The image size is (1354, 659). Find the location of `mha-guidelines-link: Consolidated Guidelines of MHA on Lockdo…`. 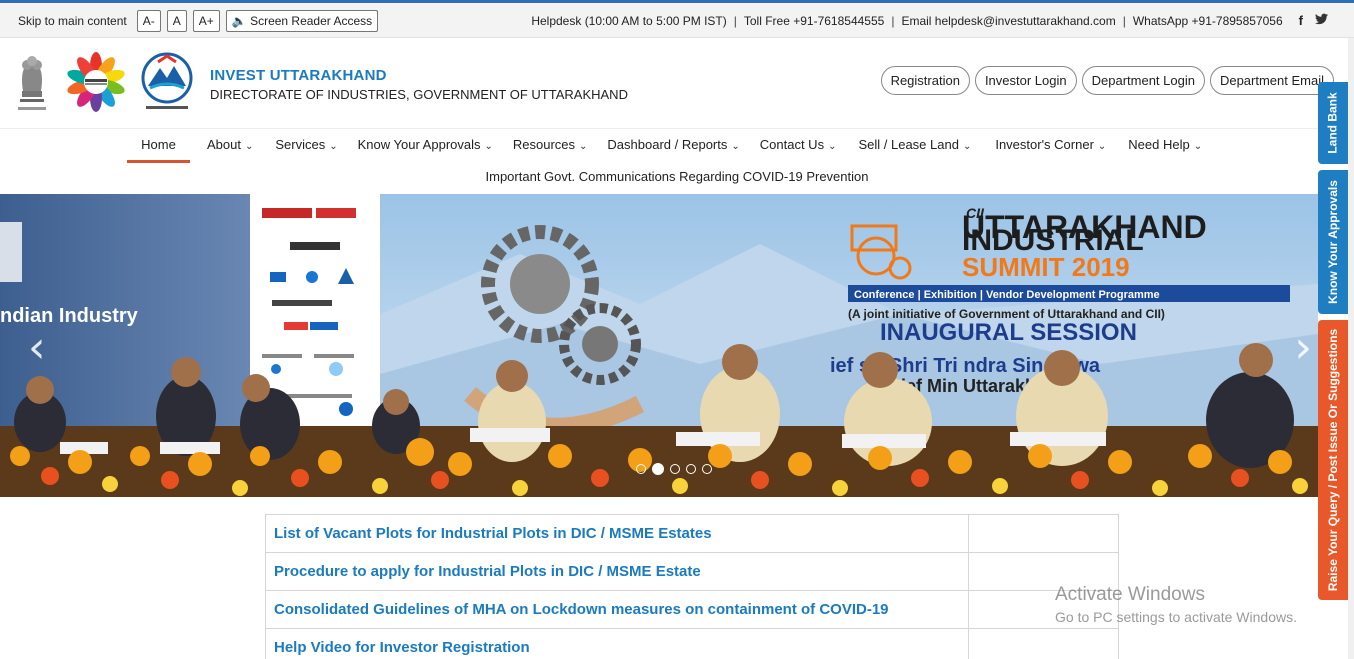

mha-guidelines-link: Consolidated Guidelines of MHA on Lockdo… is located at coordinates (617, 609).